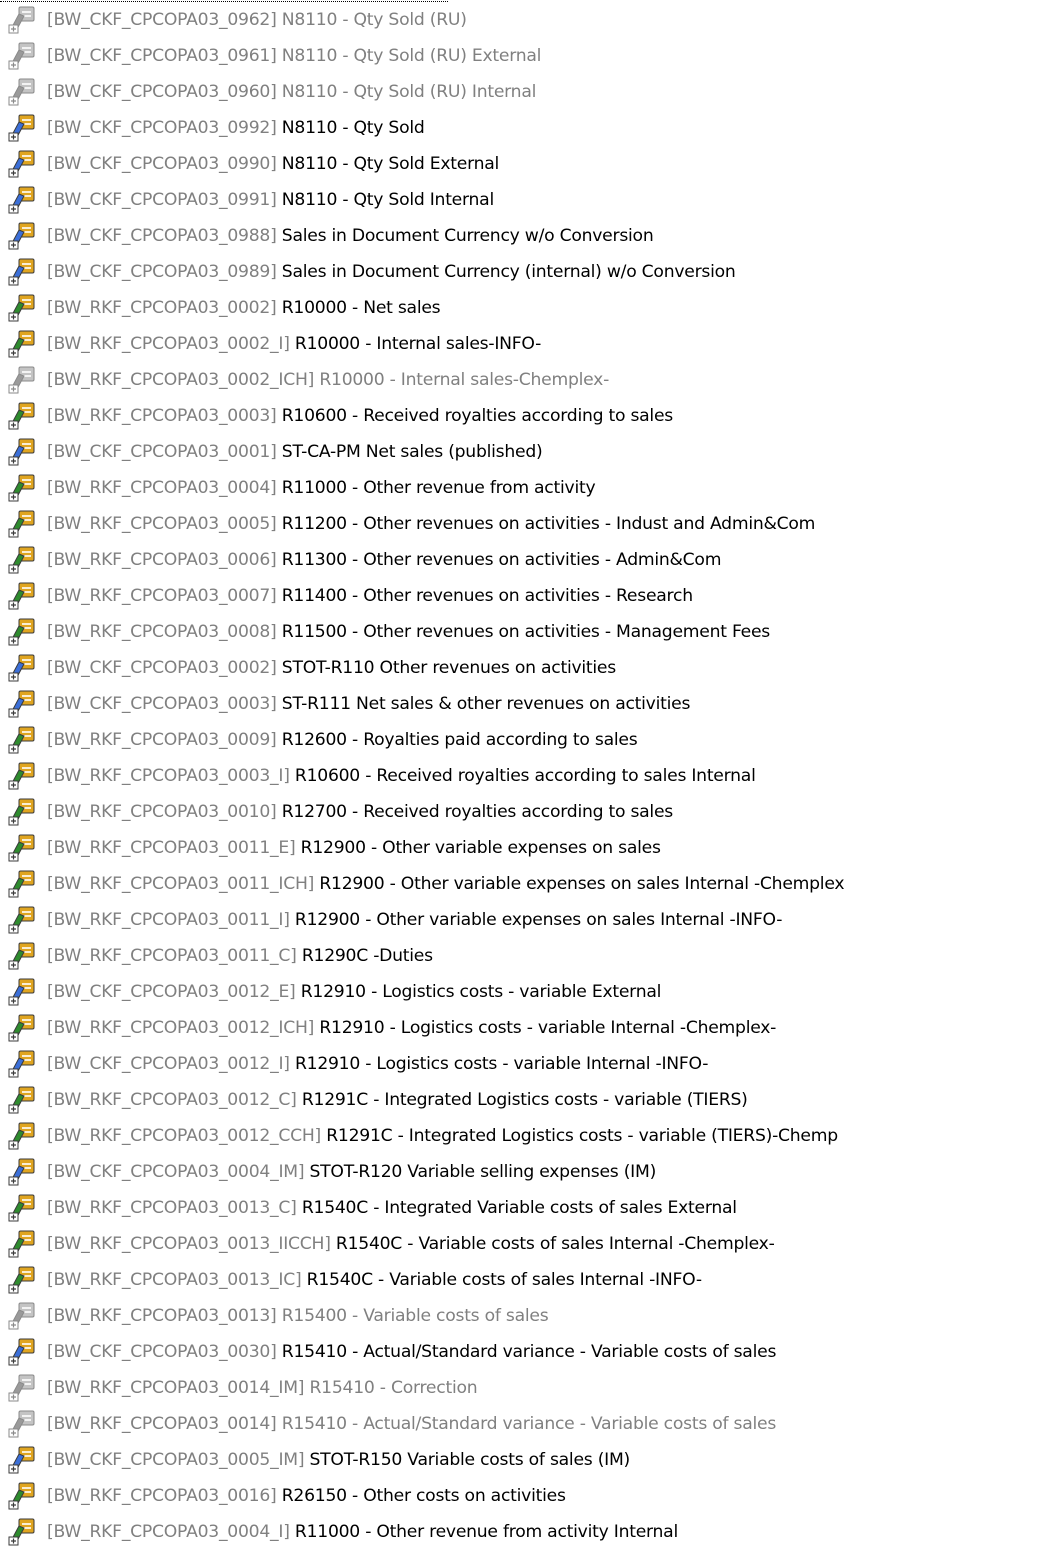 The image size is (1042, 1550). I want to click on technical-name: [BW_RKF_CPCOPA03_0007], so click(162, 596).